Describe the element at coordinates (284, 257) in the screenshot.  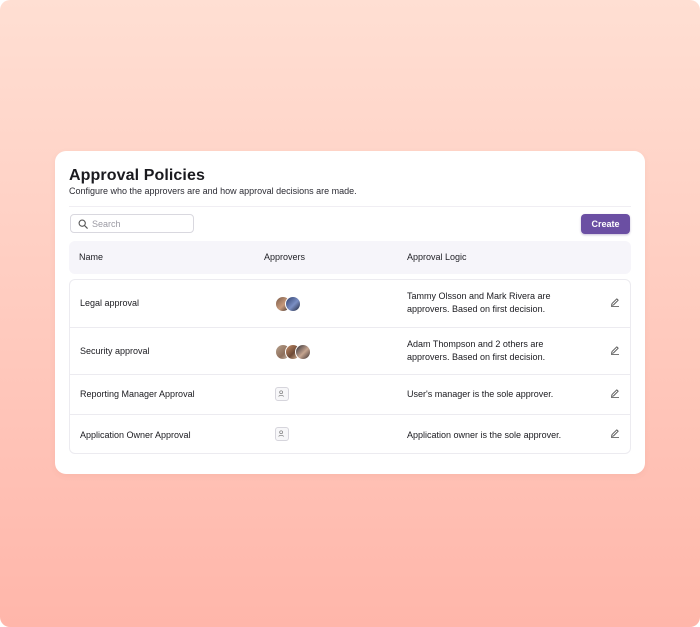
I see `column-header-approvers: Approvers` at that location.